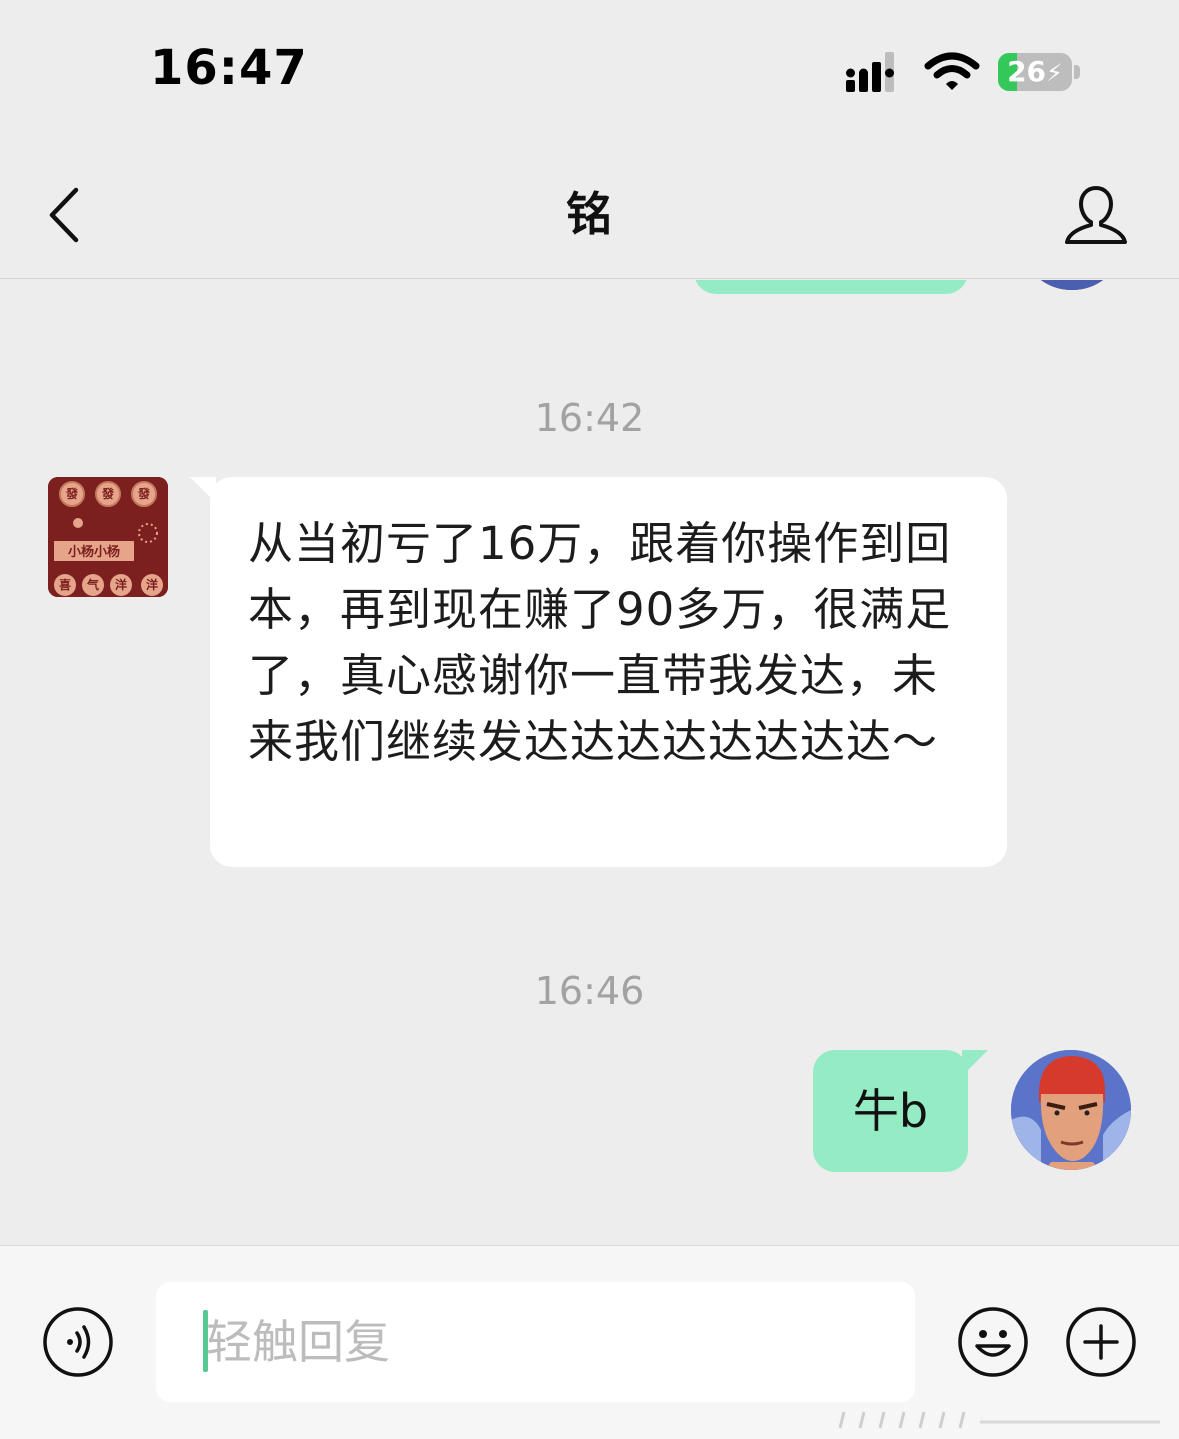 The height and width of the screenshot is (1439, 1179). I want to click on more-button, so click(1101, 1342).